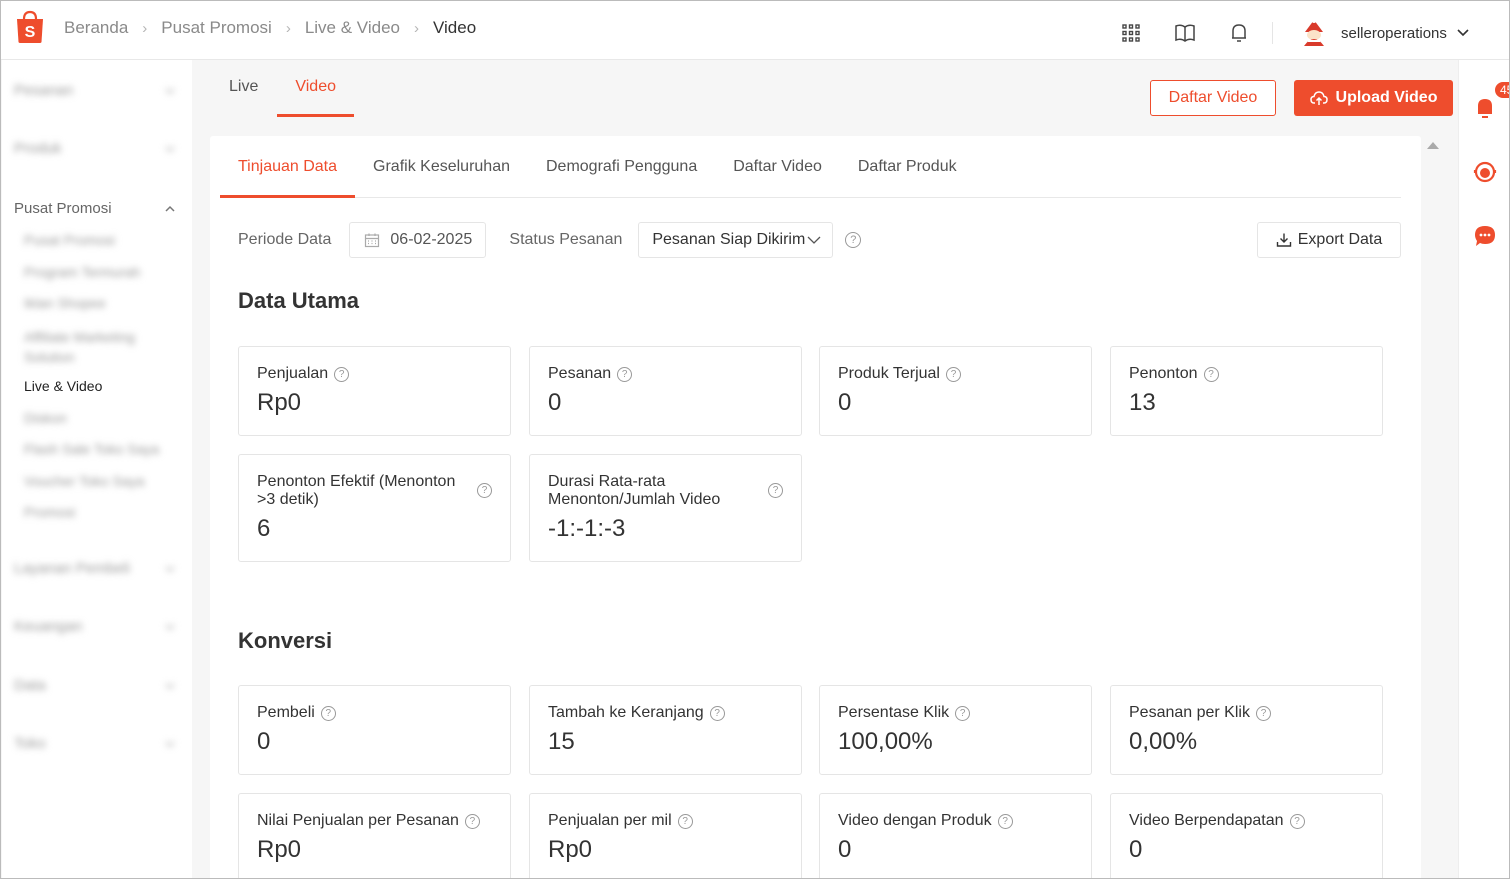 The image size is (1510, 879). What do you see at coordinates (1131, 33) in the screenshot?
I see `apps-grid-icon` at bounding box center [1131, 33].